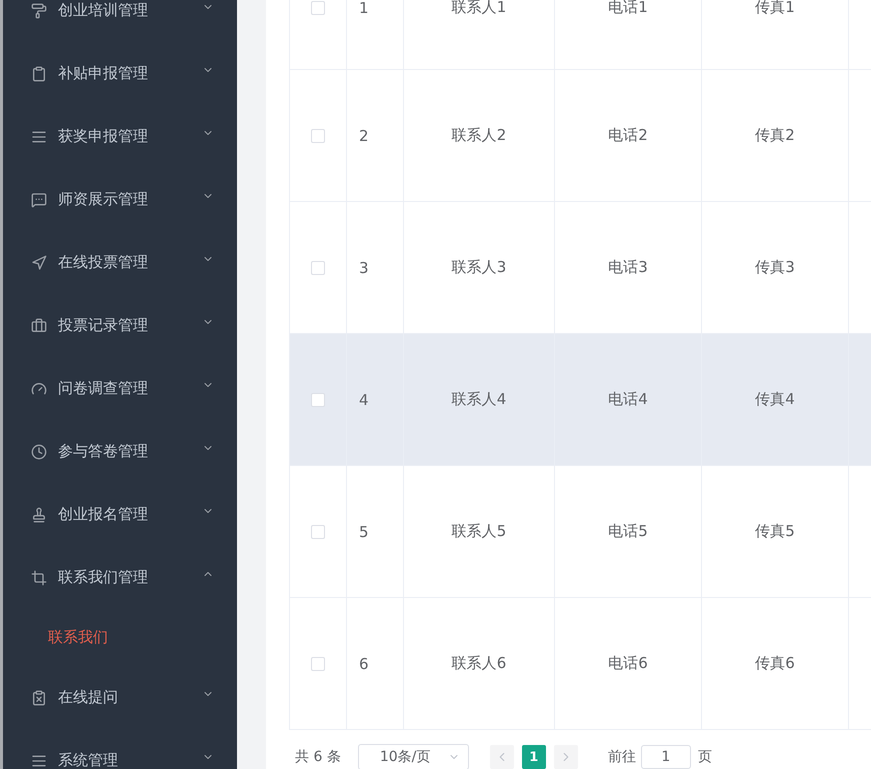  What do you see at coordinates (705, 757) in the screenshot?
I see `page-suffix: 页` at bounding box center [705, 757].